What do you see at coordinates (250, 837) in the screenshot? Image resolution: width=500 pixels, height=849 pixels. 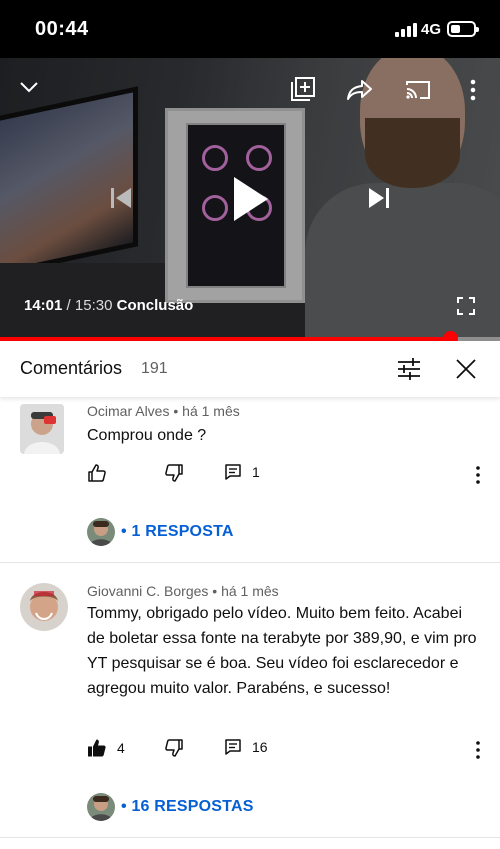 I see `comment-divider` at bounding box center [250, 837].